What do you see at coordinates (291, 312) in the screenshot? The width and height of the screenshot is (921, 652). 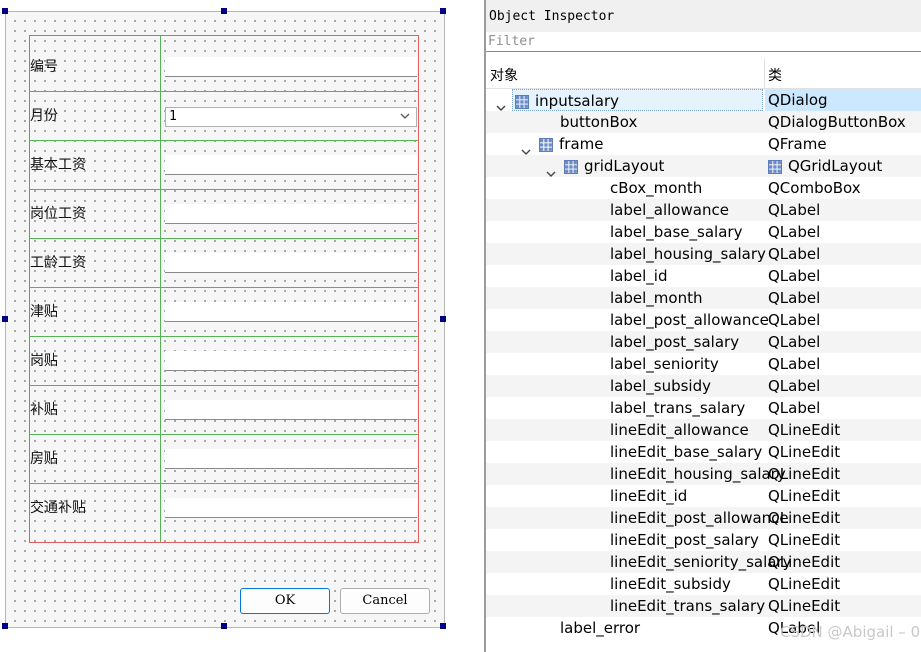 I see `line-edit-allowance` at bounding box center [291, 312].